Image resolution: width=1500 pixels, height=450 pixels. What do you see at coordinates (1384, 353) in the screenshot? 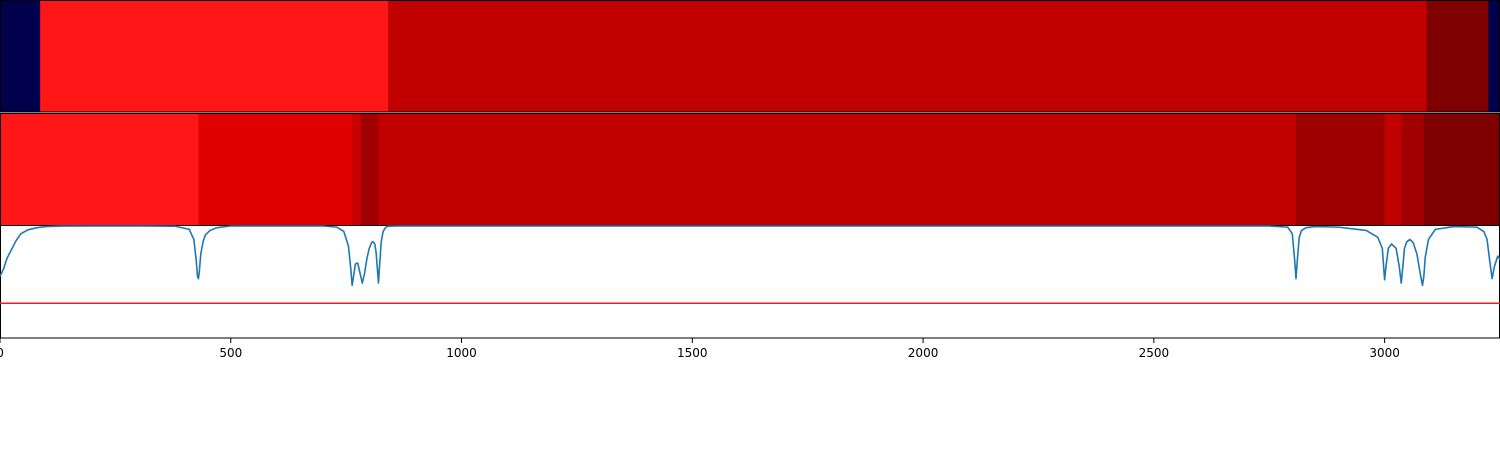
I see `x-tick-label-3000: 3000` at bounding box center [1384, 353].